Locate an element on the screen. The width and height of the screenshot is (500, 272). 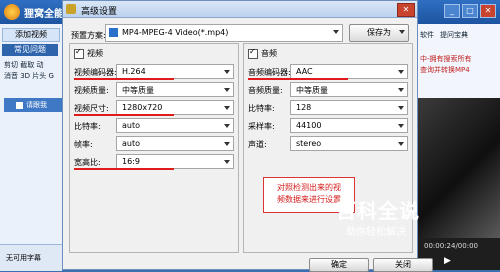
video-bitrate-select: auto is located at coordinates (175, 125).